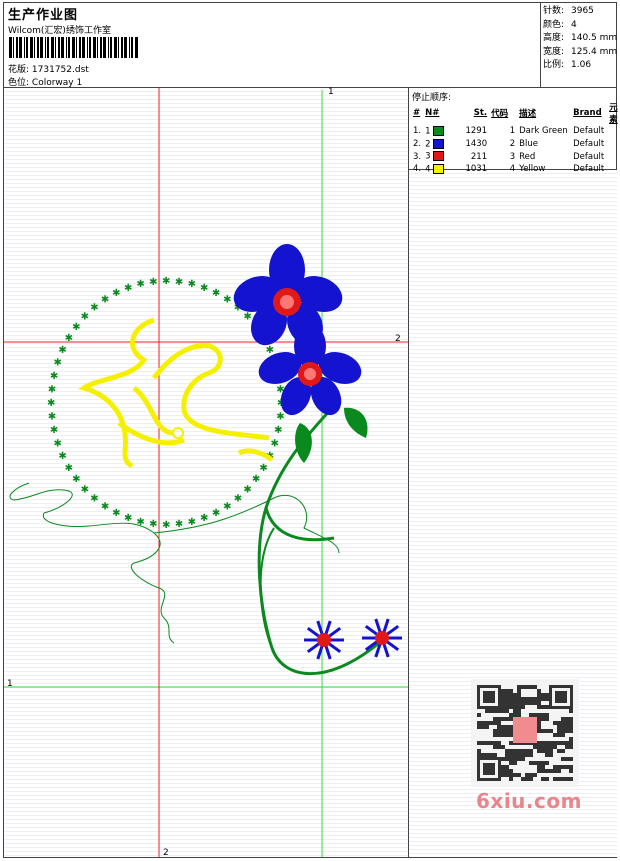 This screenshot has width=620, height=861. What do you see at coordinates (567, 65) in the screenshot?
I see `stat-scale: 比例: 1.06` at bounding box center [567, 65].